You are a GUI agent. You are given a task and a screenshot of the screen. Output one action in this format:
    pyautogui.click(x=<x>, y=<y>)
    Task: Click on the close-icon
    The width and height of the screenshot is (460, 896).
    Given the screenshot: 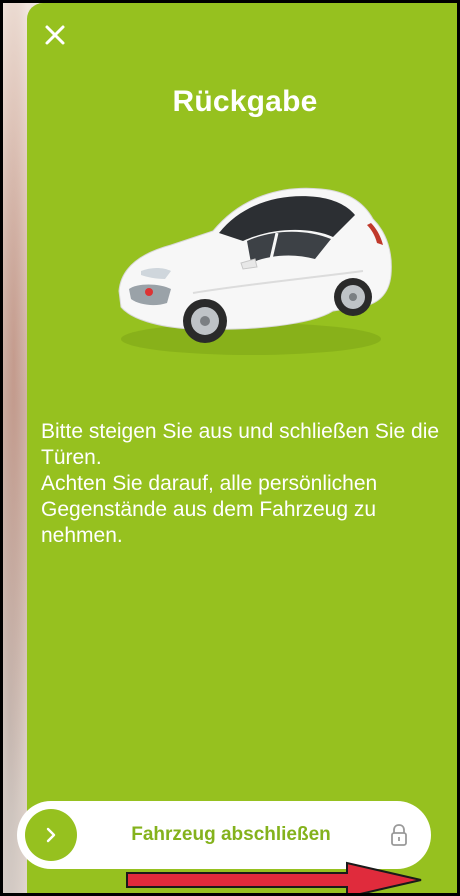 What is the action you would take?
    pyautogui.click(x=55, y=35)
    